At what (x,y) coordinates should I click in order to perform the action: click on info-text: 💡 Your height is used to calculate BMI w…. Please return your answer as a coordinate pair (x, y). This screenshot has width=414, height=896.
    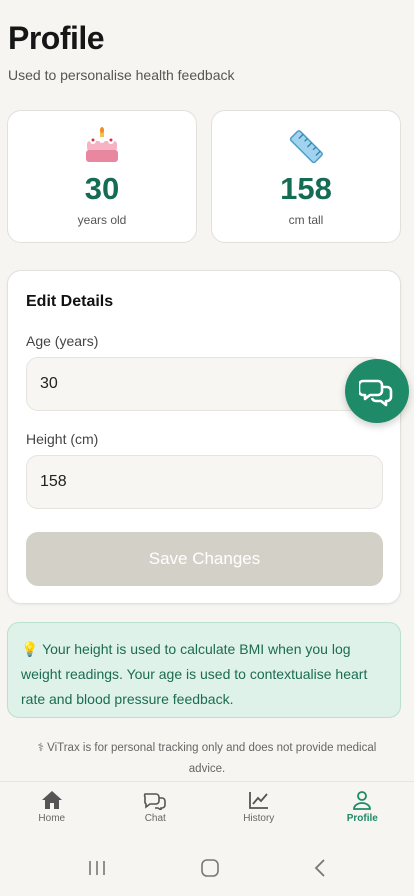
    Looking at the image, I should click on (194, 674).